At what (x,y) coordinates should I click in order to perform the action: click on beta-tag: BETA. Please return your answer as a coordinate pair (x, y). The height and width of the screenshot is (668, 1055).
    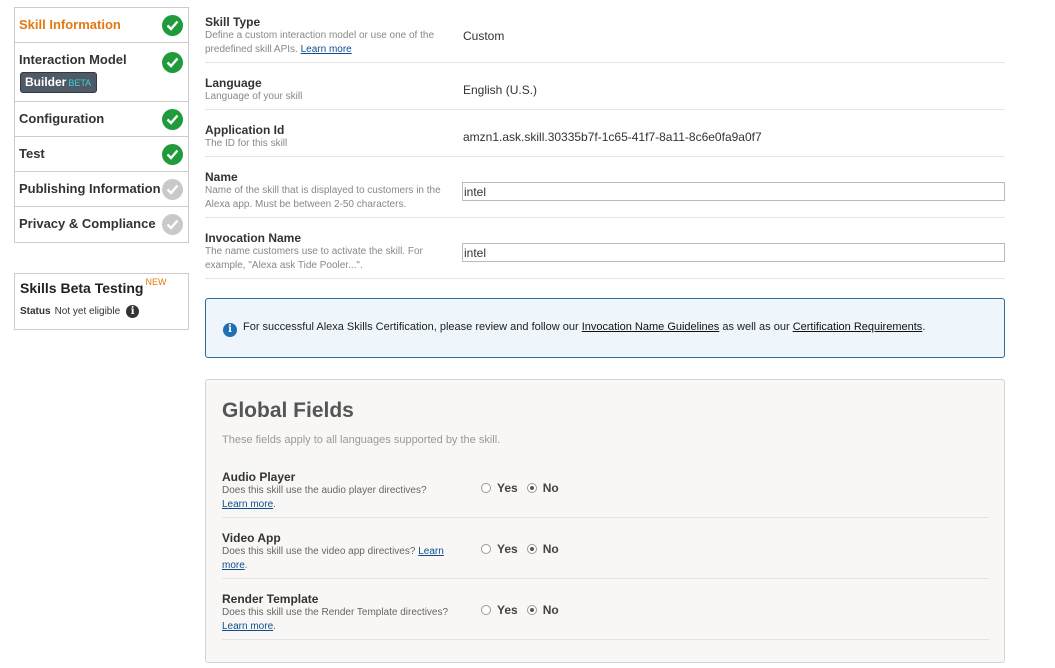
    Looking at the image, I should click on (80, 83).